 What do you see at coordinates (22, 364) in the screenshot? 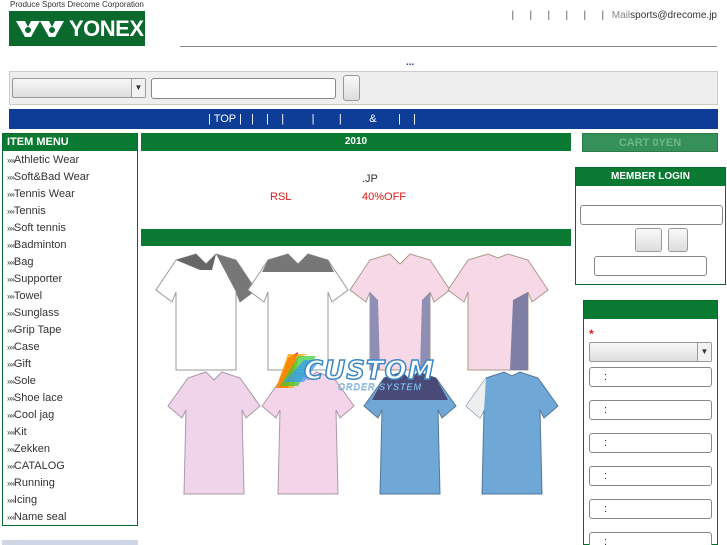
I see `sidebar-item-label: Gift` at bounding box center [22, 364].